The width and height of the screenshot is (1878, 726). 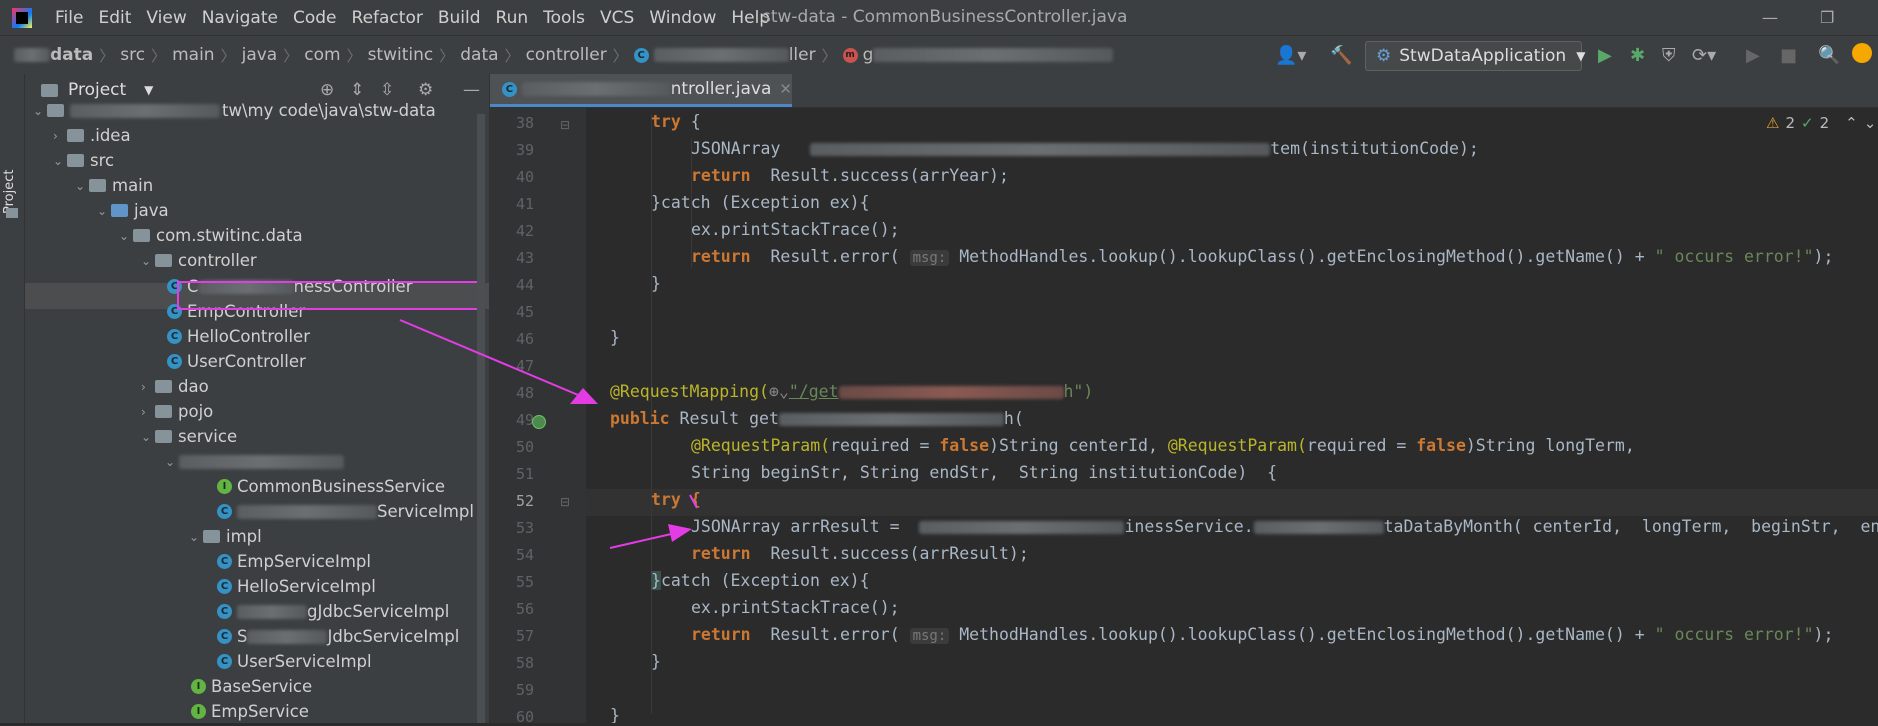 I want to click on breadcrumb-method: g, so click(x=868, y=55).